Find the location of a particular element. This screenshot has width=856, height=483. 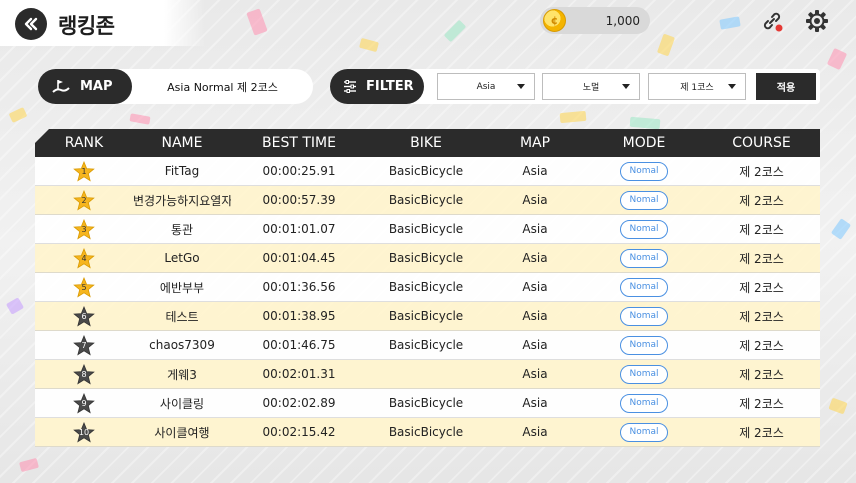

gold-star-icon: 1 is located at coordinates (84, 172).